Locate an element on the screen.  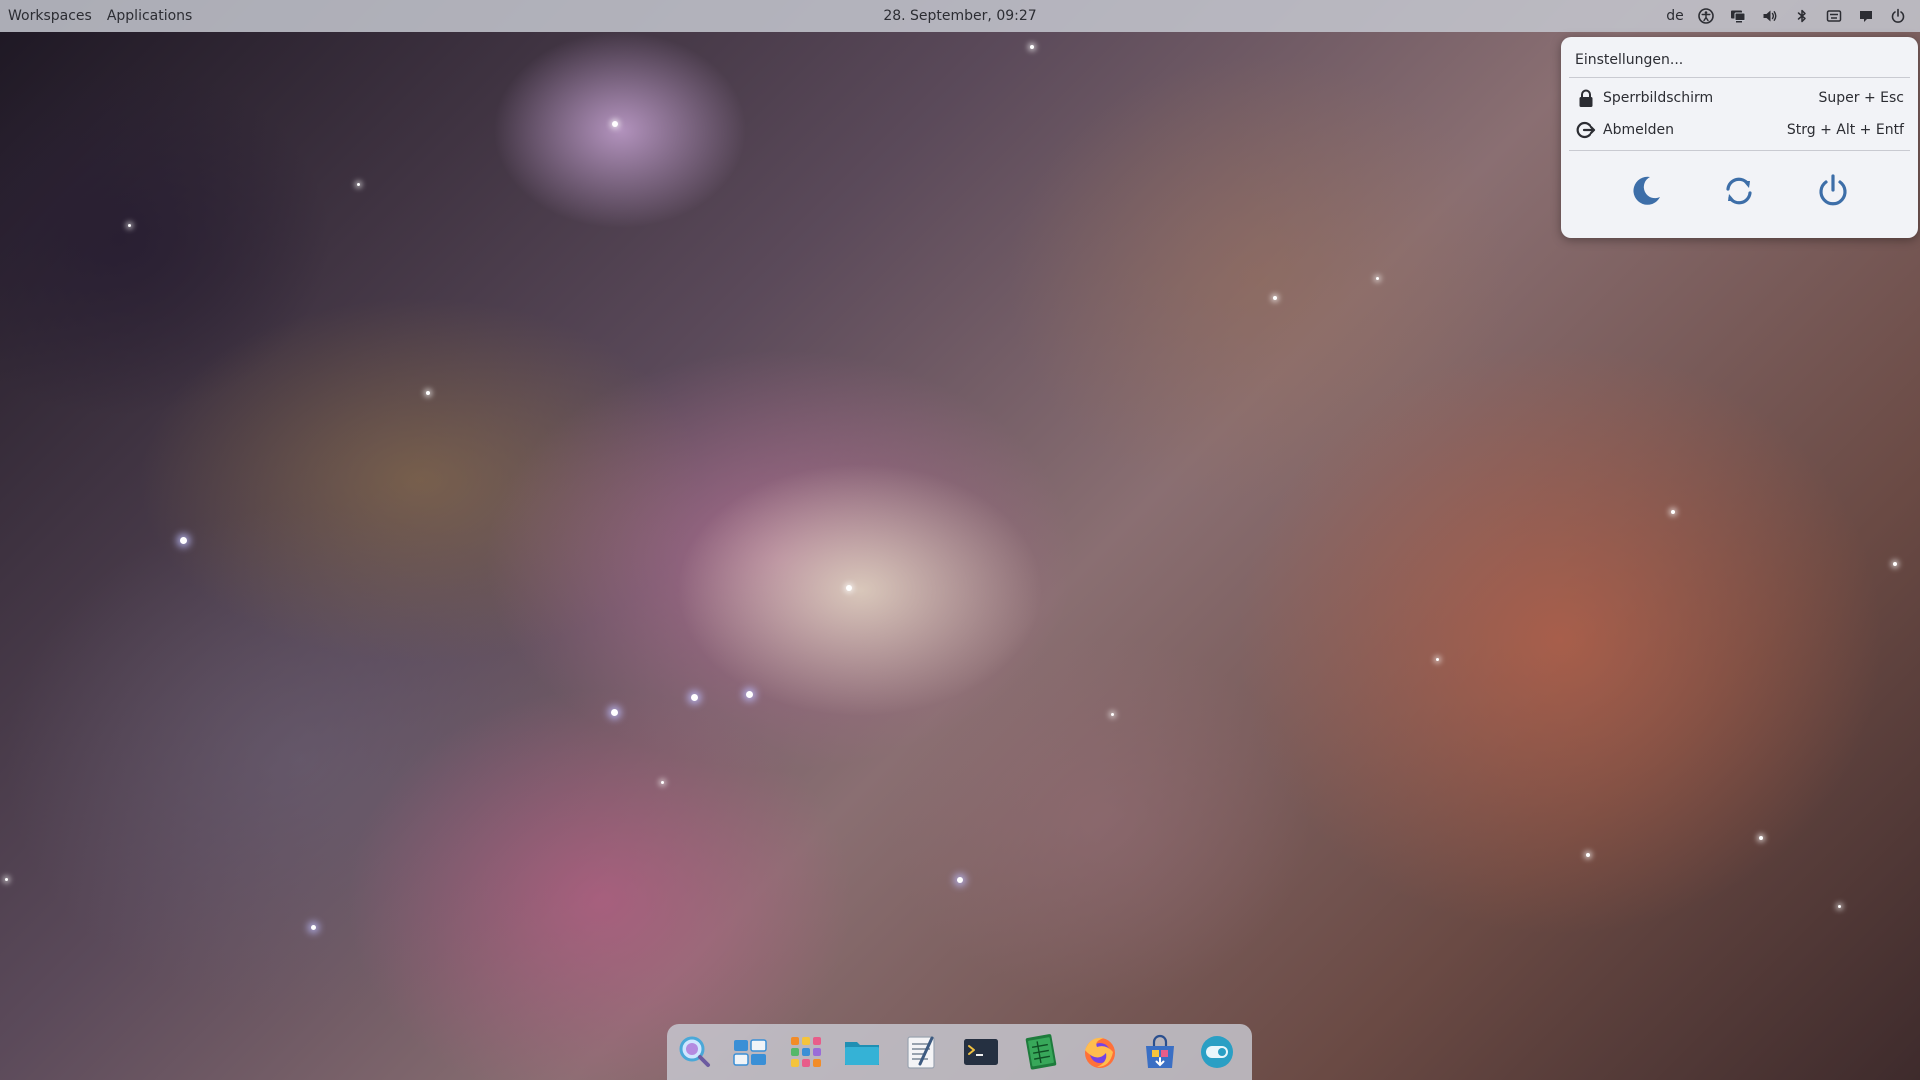
spreadsheet-icon is located at coordinates (1040, 1052).